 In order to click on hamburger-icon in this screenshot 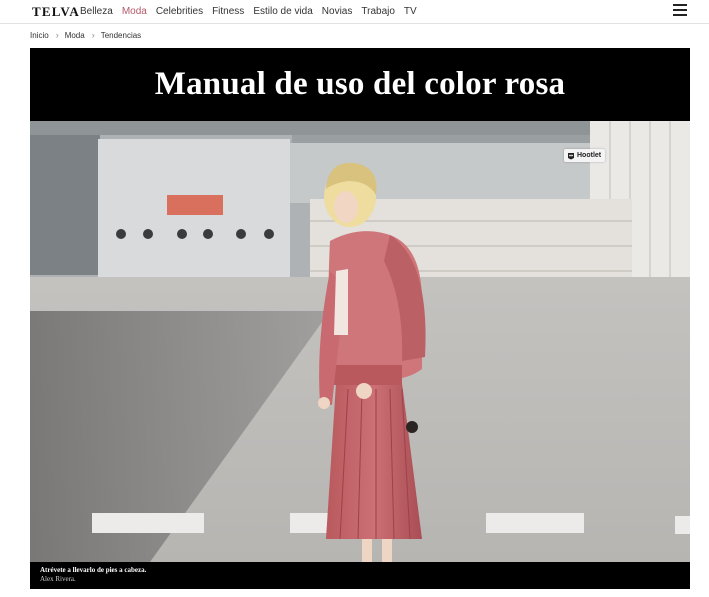, I will do `click(680, 10)`.